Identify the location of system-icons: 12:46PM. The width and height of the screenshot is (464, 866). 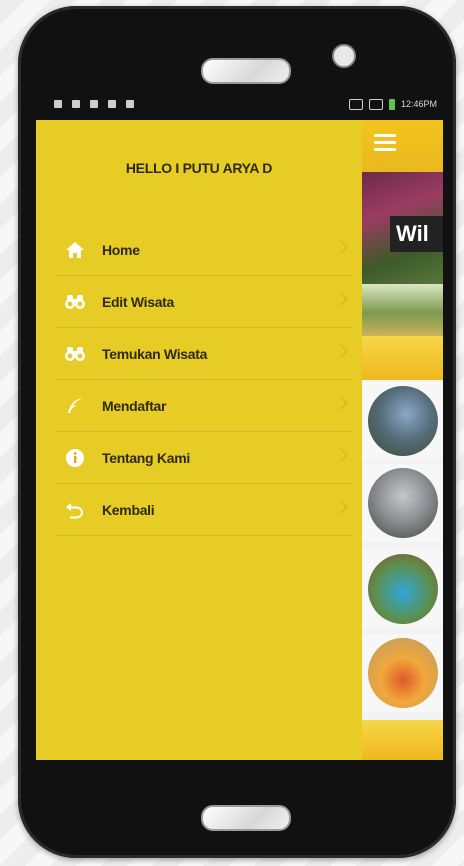
(392, 104).